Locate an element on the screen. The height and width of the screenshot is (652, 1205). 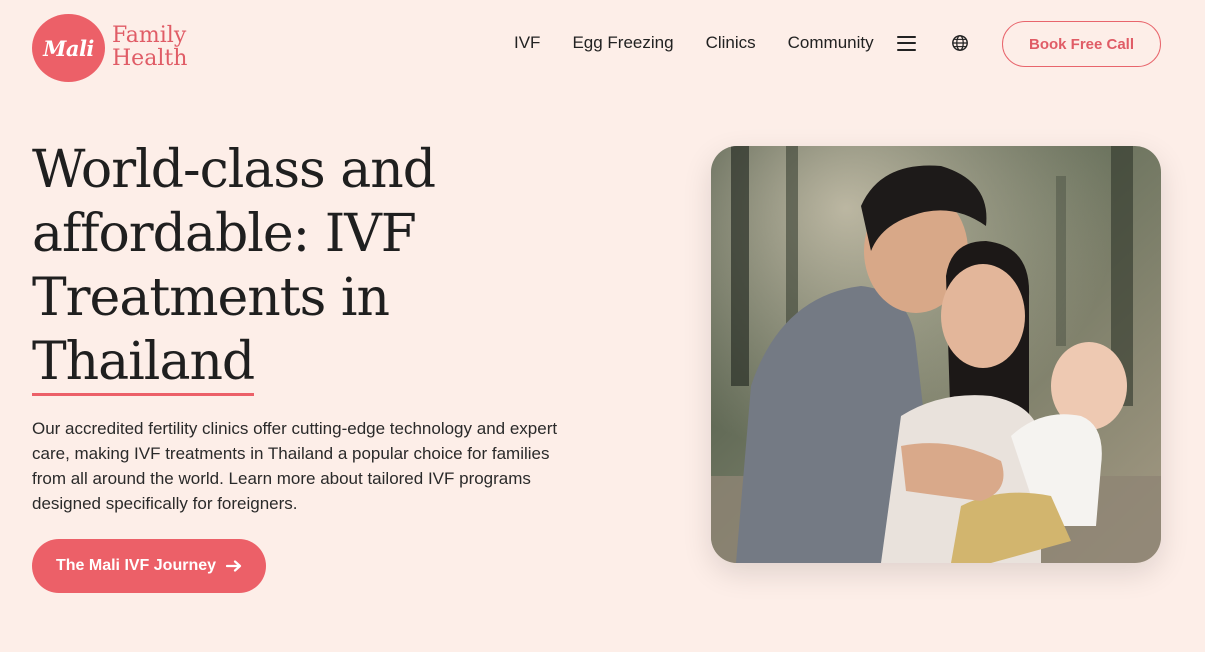
hamburger-menu-icon is located at coordinates (906, 43).